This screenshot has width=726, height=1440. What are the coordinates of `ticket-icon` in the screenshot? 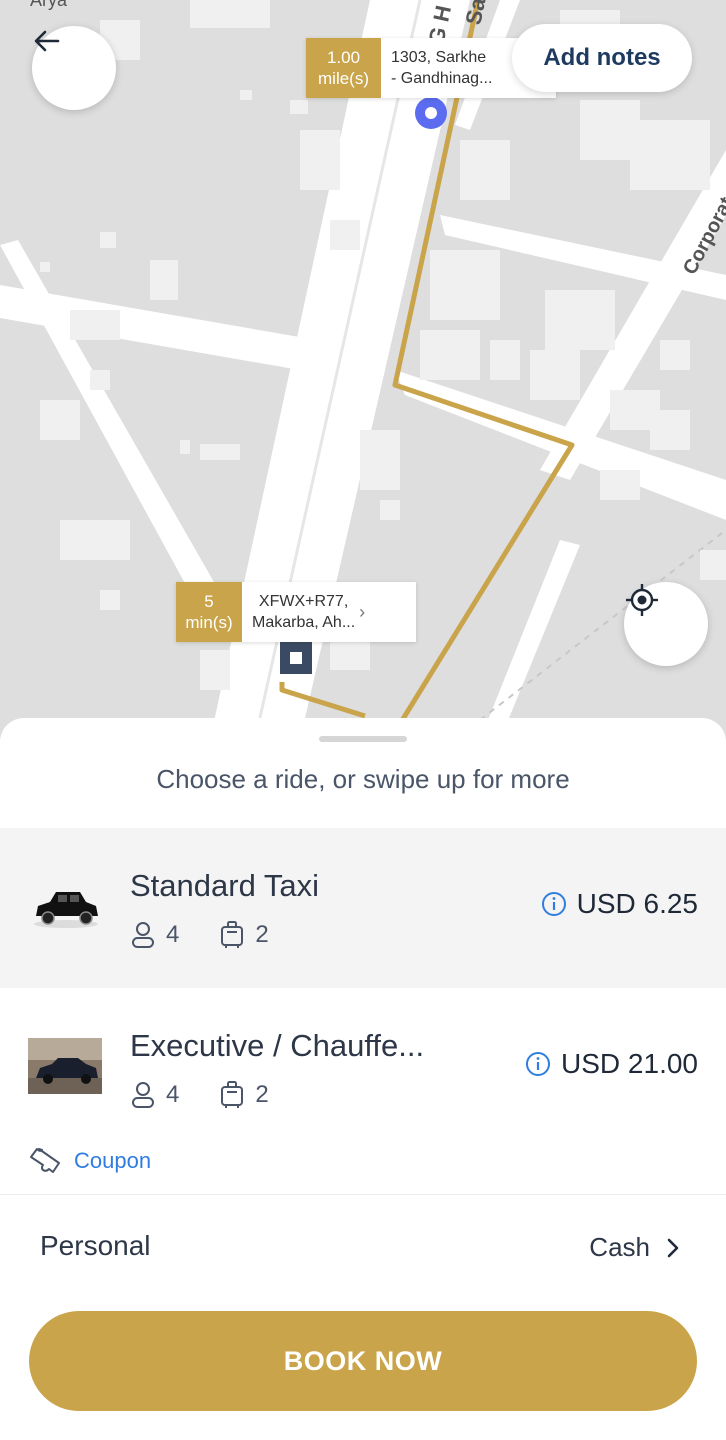 It's located at (45, 1160).